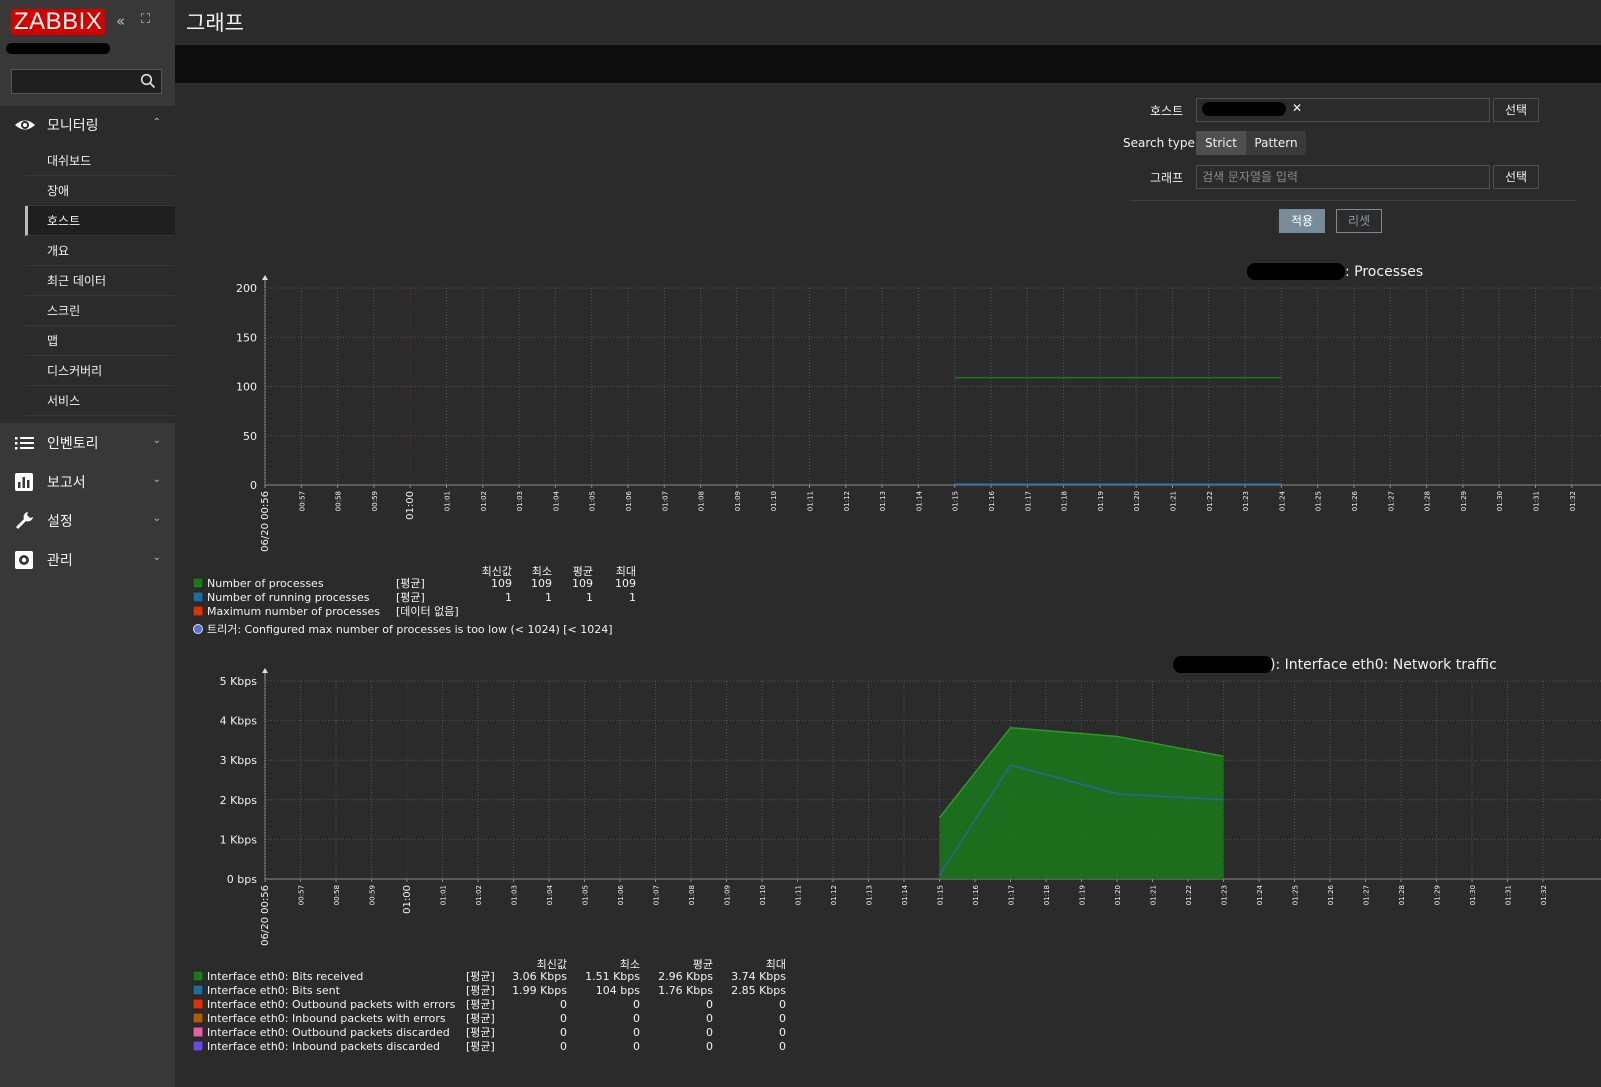  Describe the element at coordinates (120, 21) in the screenshot. I see `collapse-sidebar-icon: «` at that location.